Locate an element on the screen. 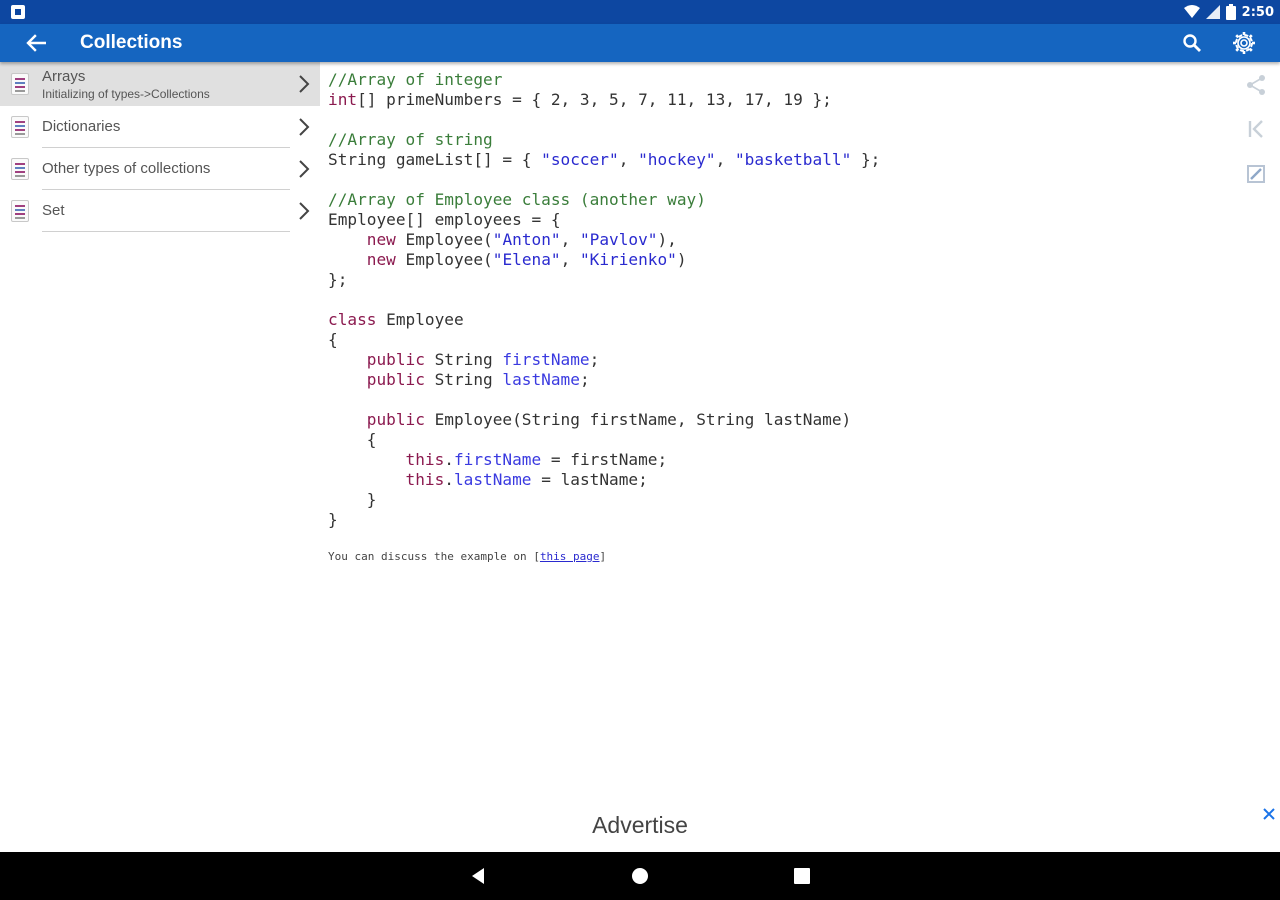 The image size is (1280, 900). code-token: firstName is located at coordinates (546, 359).